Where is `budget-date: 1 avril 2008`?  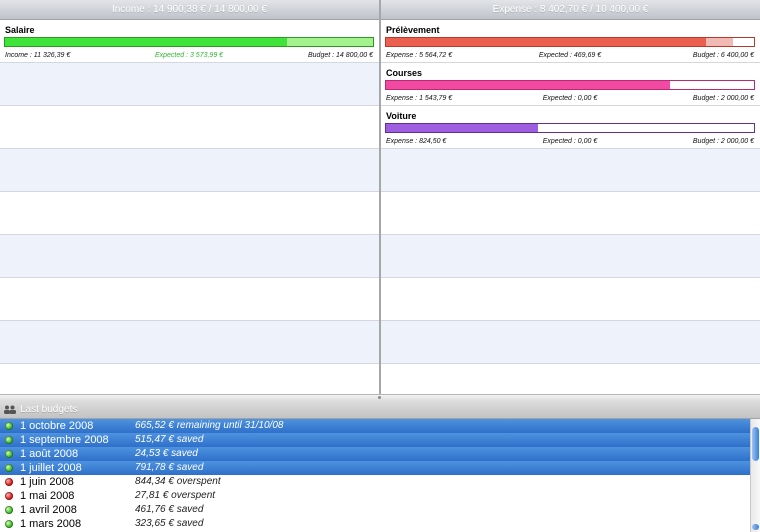 budget-date: 1 avril 2008 is located at coordinates (48, 510).